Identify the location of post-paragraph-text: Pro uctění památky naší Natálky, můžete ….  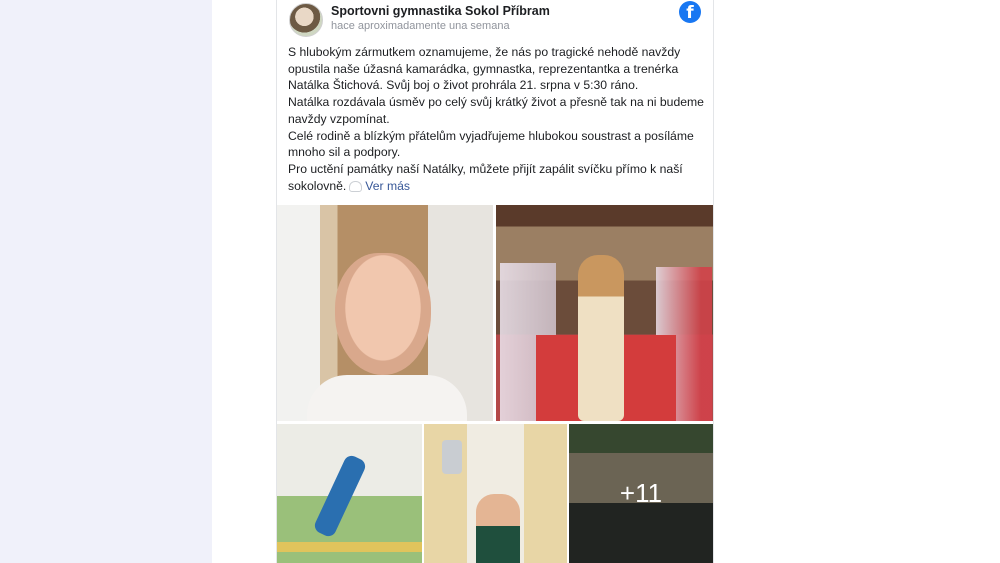
(485, 177).